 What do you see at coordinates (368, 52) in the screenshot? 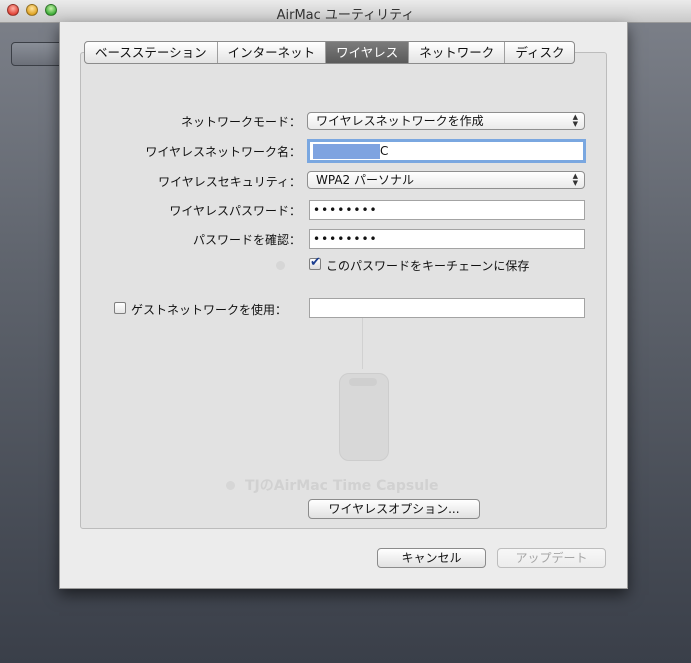
I see `tab-wireless: ワイヤレス` at bounding box center [368, 52].